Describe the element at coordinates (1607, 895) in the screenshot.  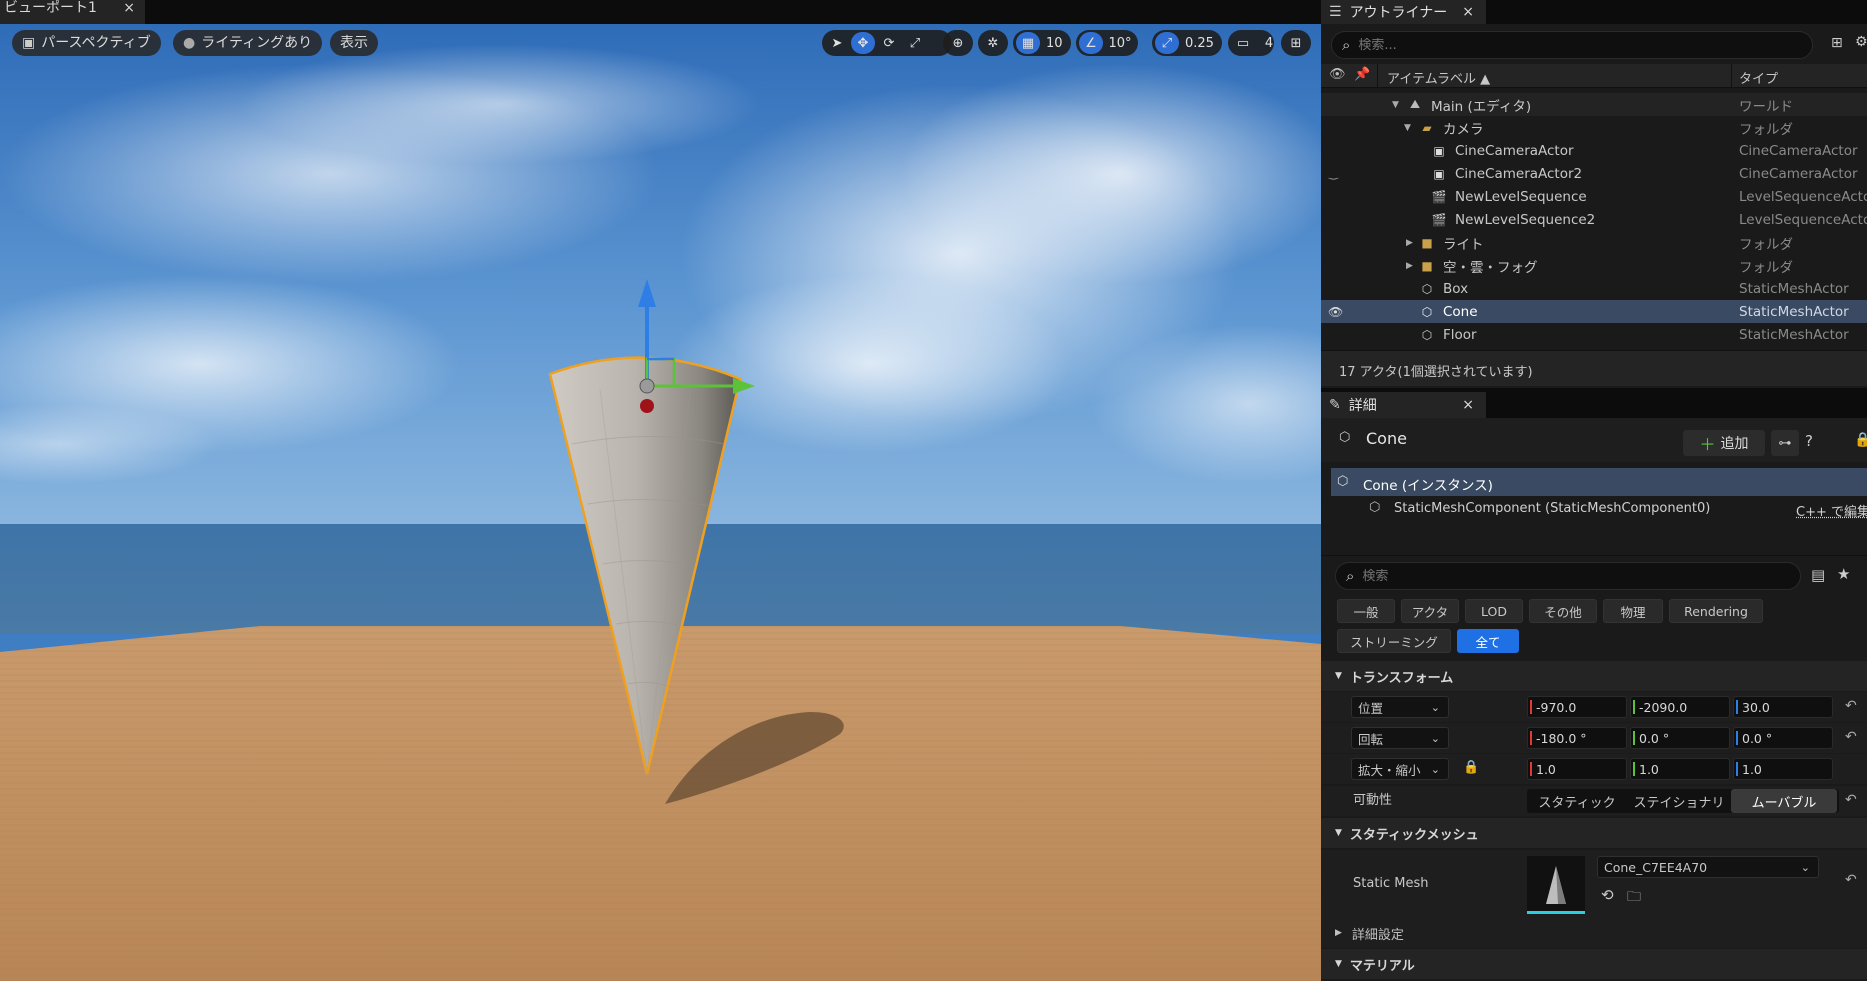
I see `use-selected-arrow-icon: ⟲` at that location.